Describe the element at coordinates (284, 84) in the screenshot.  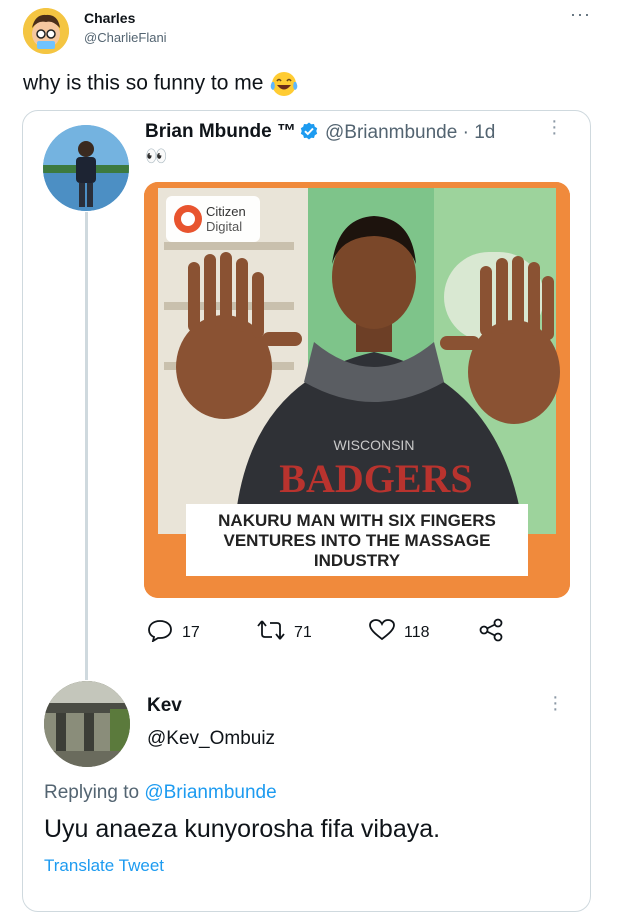
I see `tears-of-joy-emoji-icon` at that location.